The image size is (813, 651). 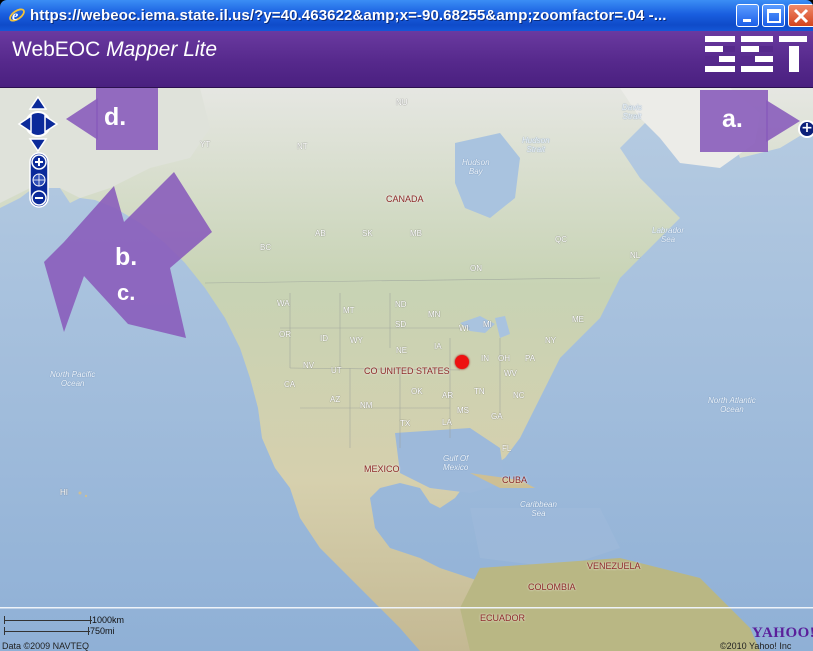 What do you see at coordinates (38, 145) in the screenshot?
I see `pan-down-icon` at bounding box center [38, 145].